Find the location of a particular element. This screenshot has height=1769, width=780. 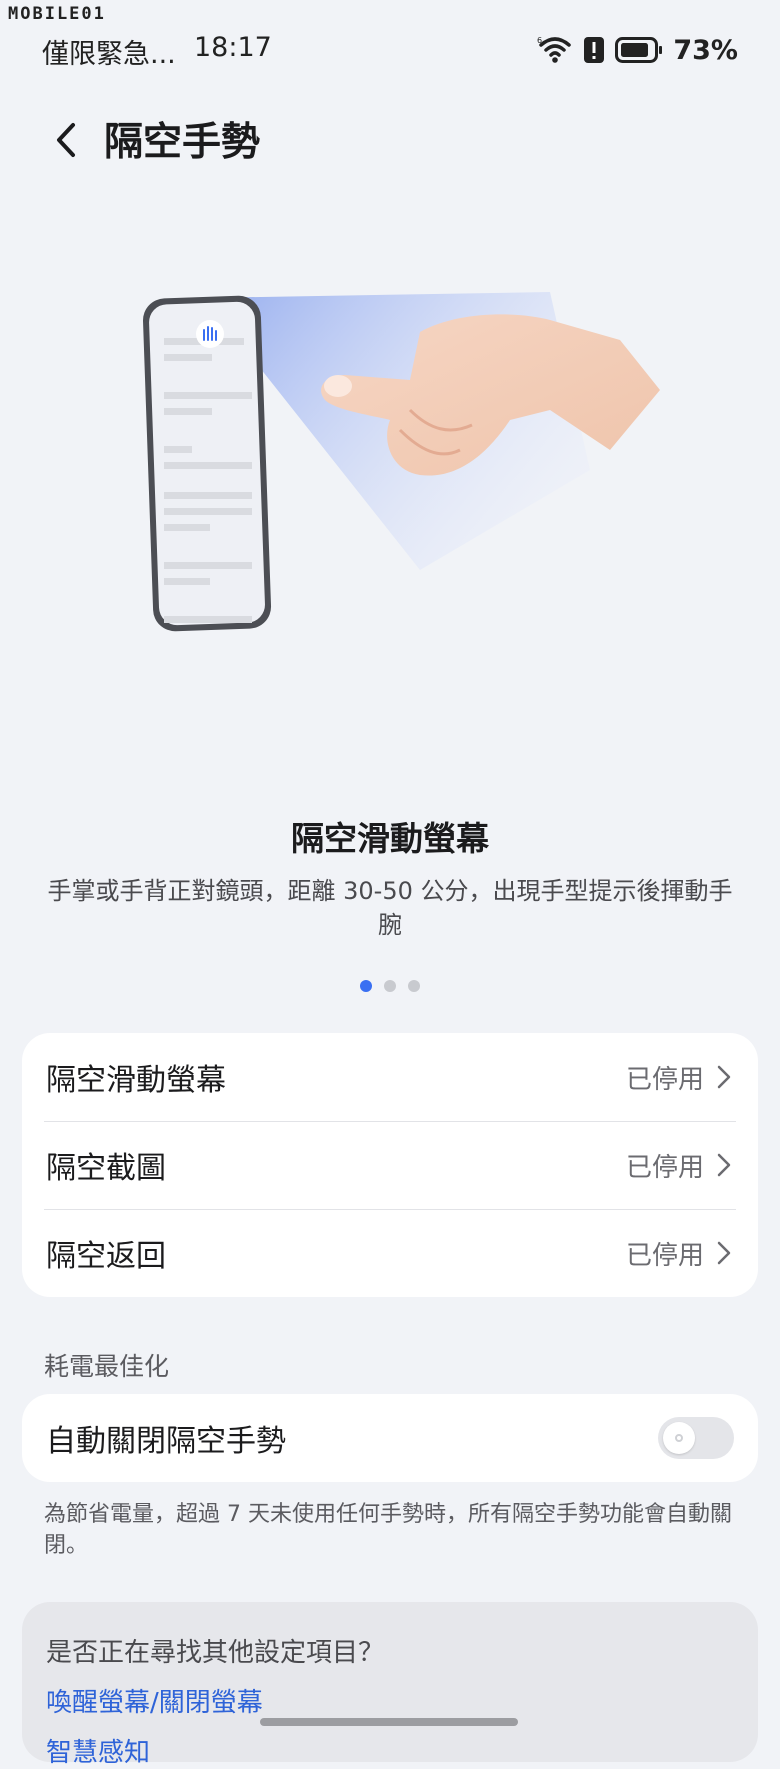

suggestion-link-smart-sensing: 智慧感知 is located at coordinates (98, 1750).